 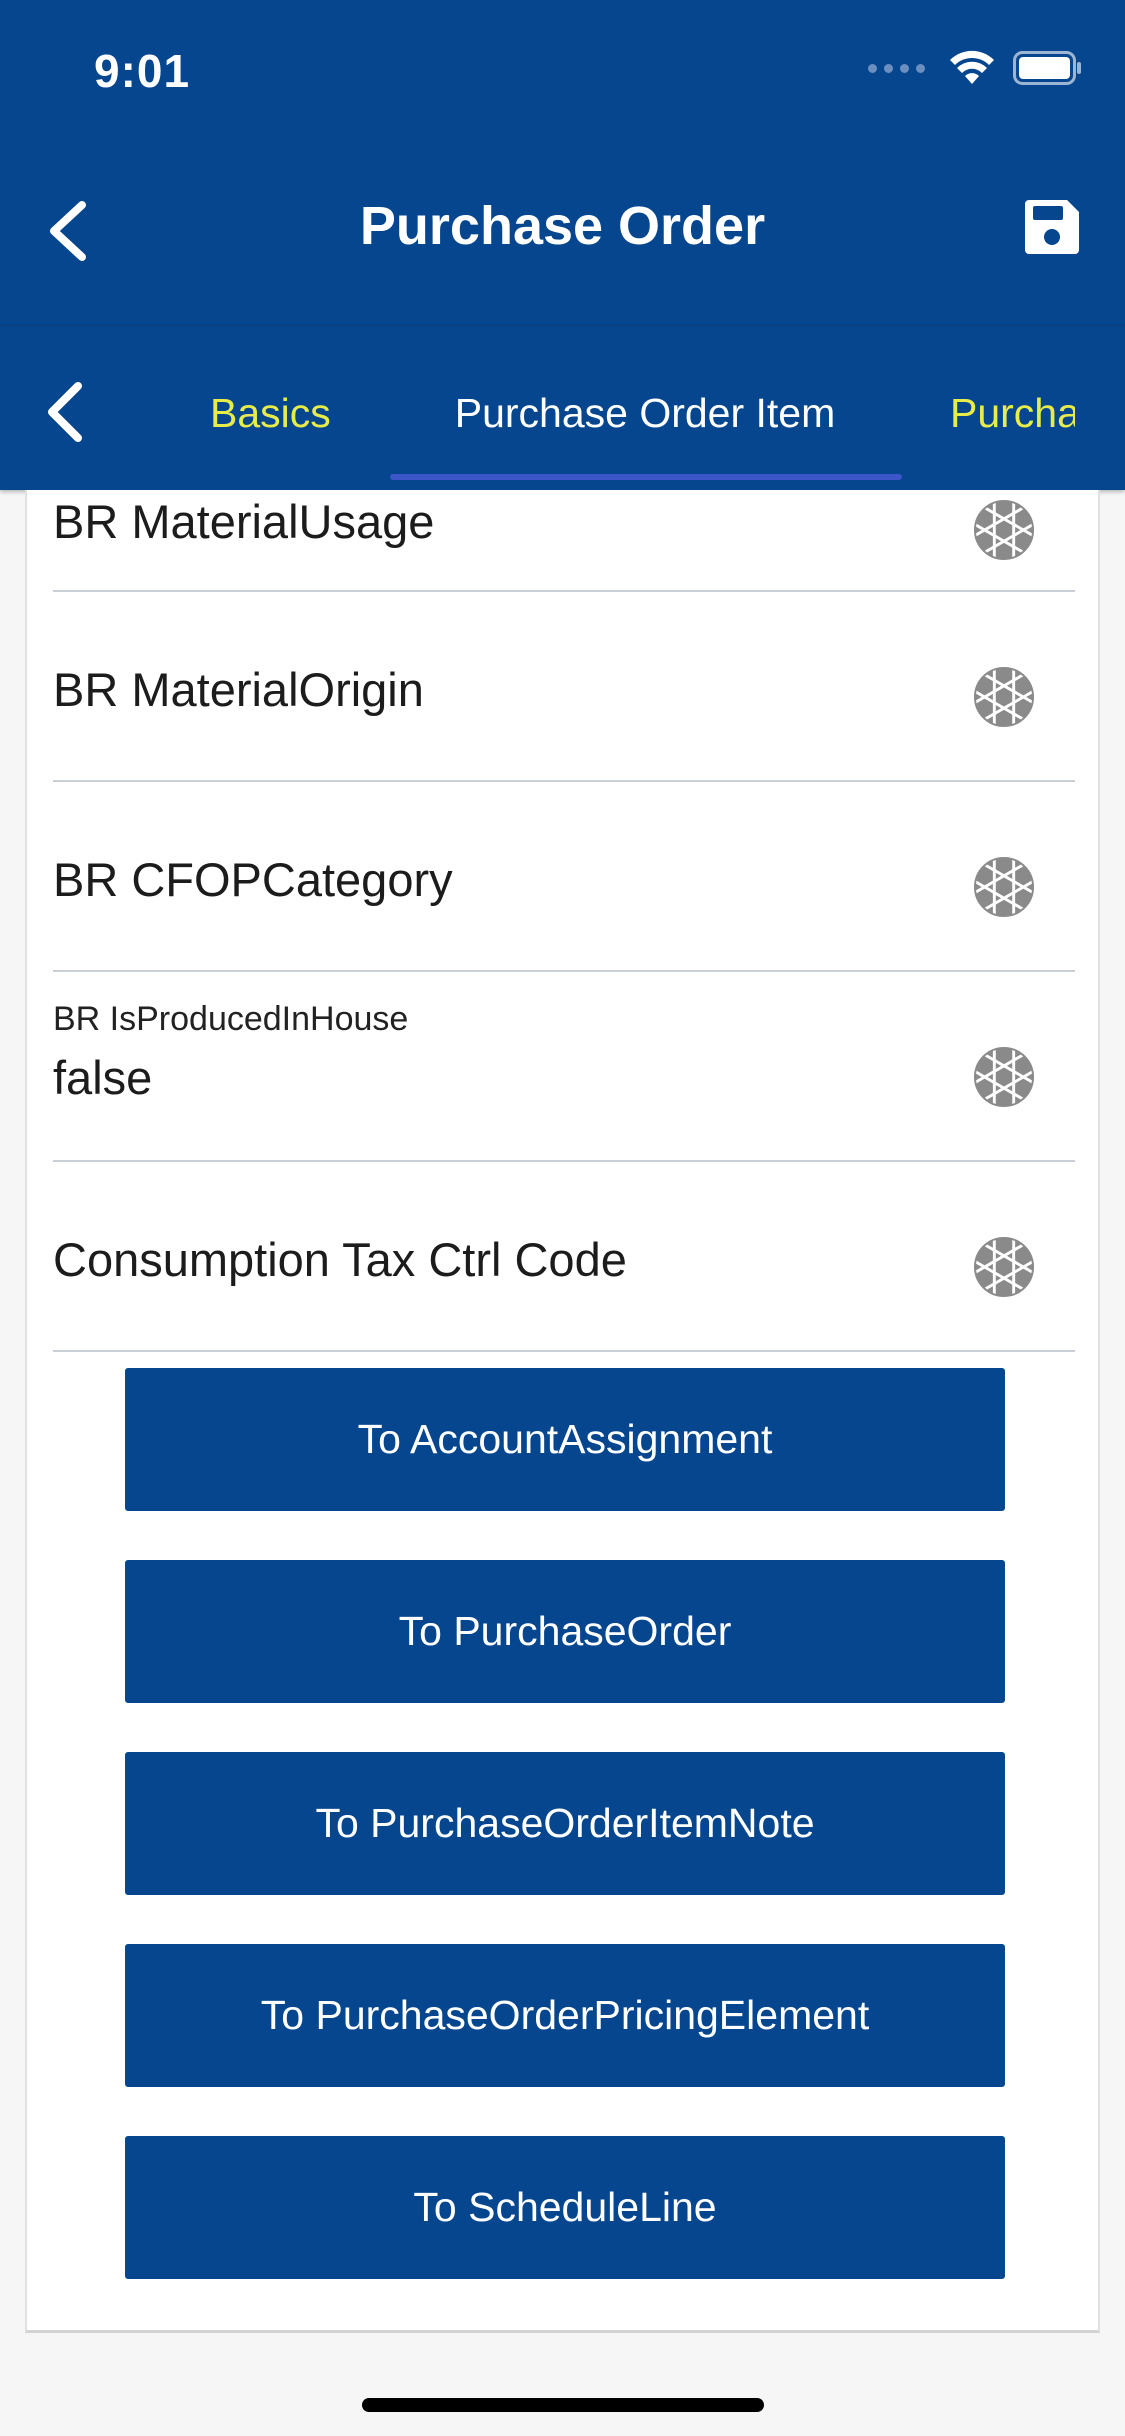 I want to click on status-time: 9:01, so click(x=142, y=71).